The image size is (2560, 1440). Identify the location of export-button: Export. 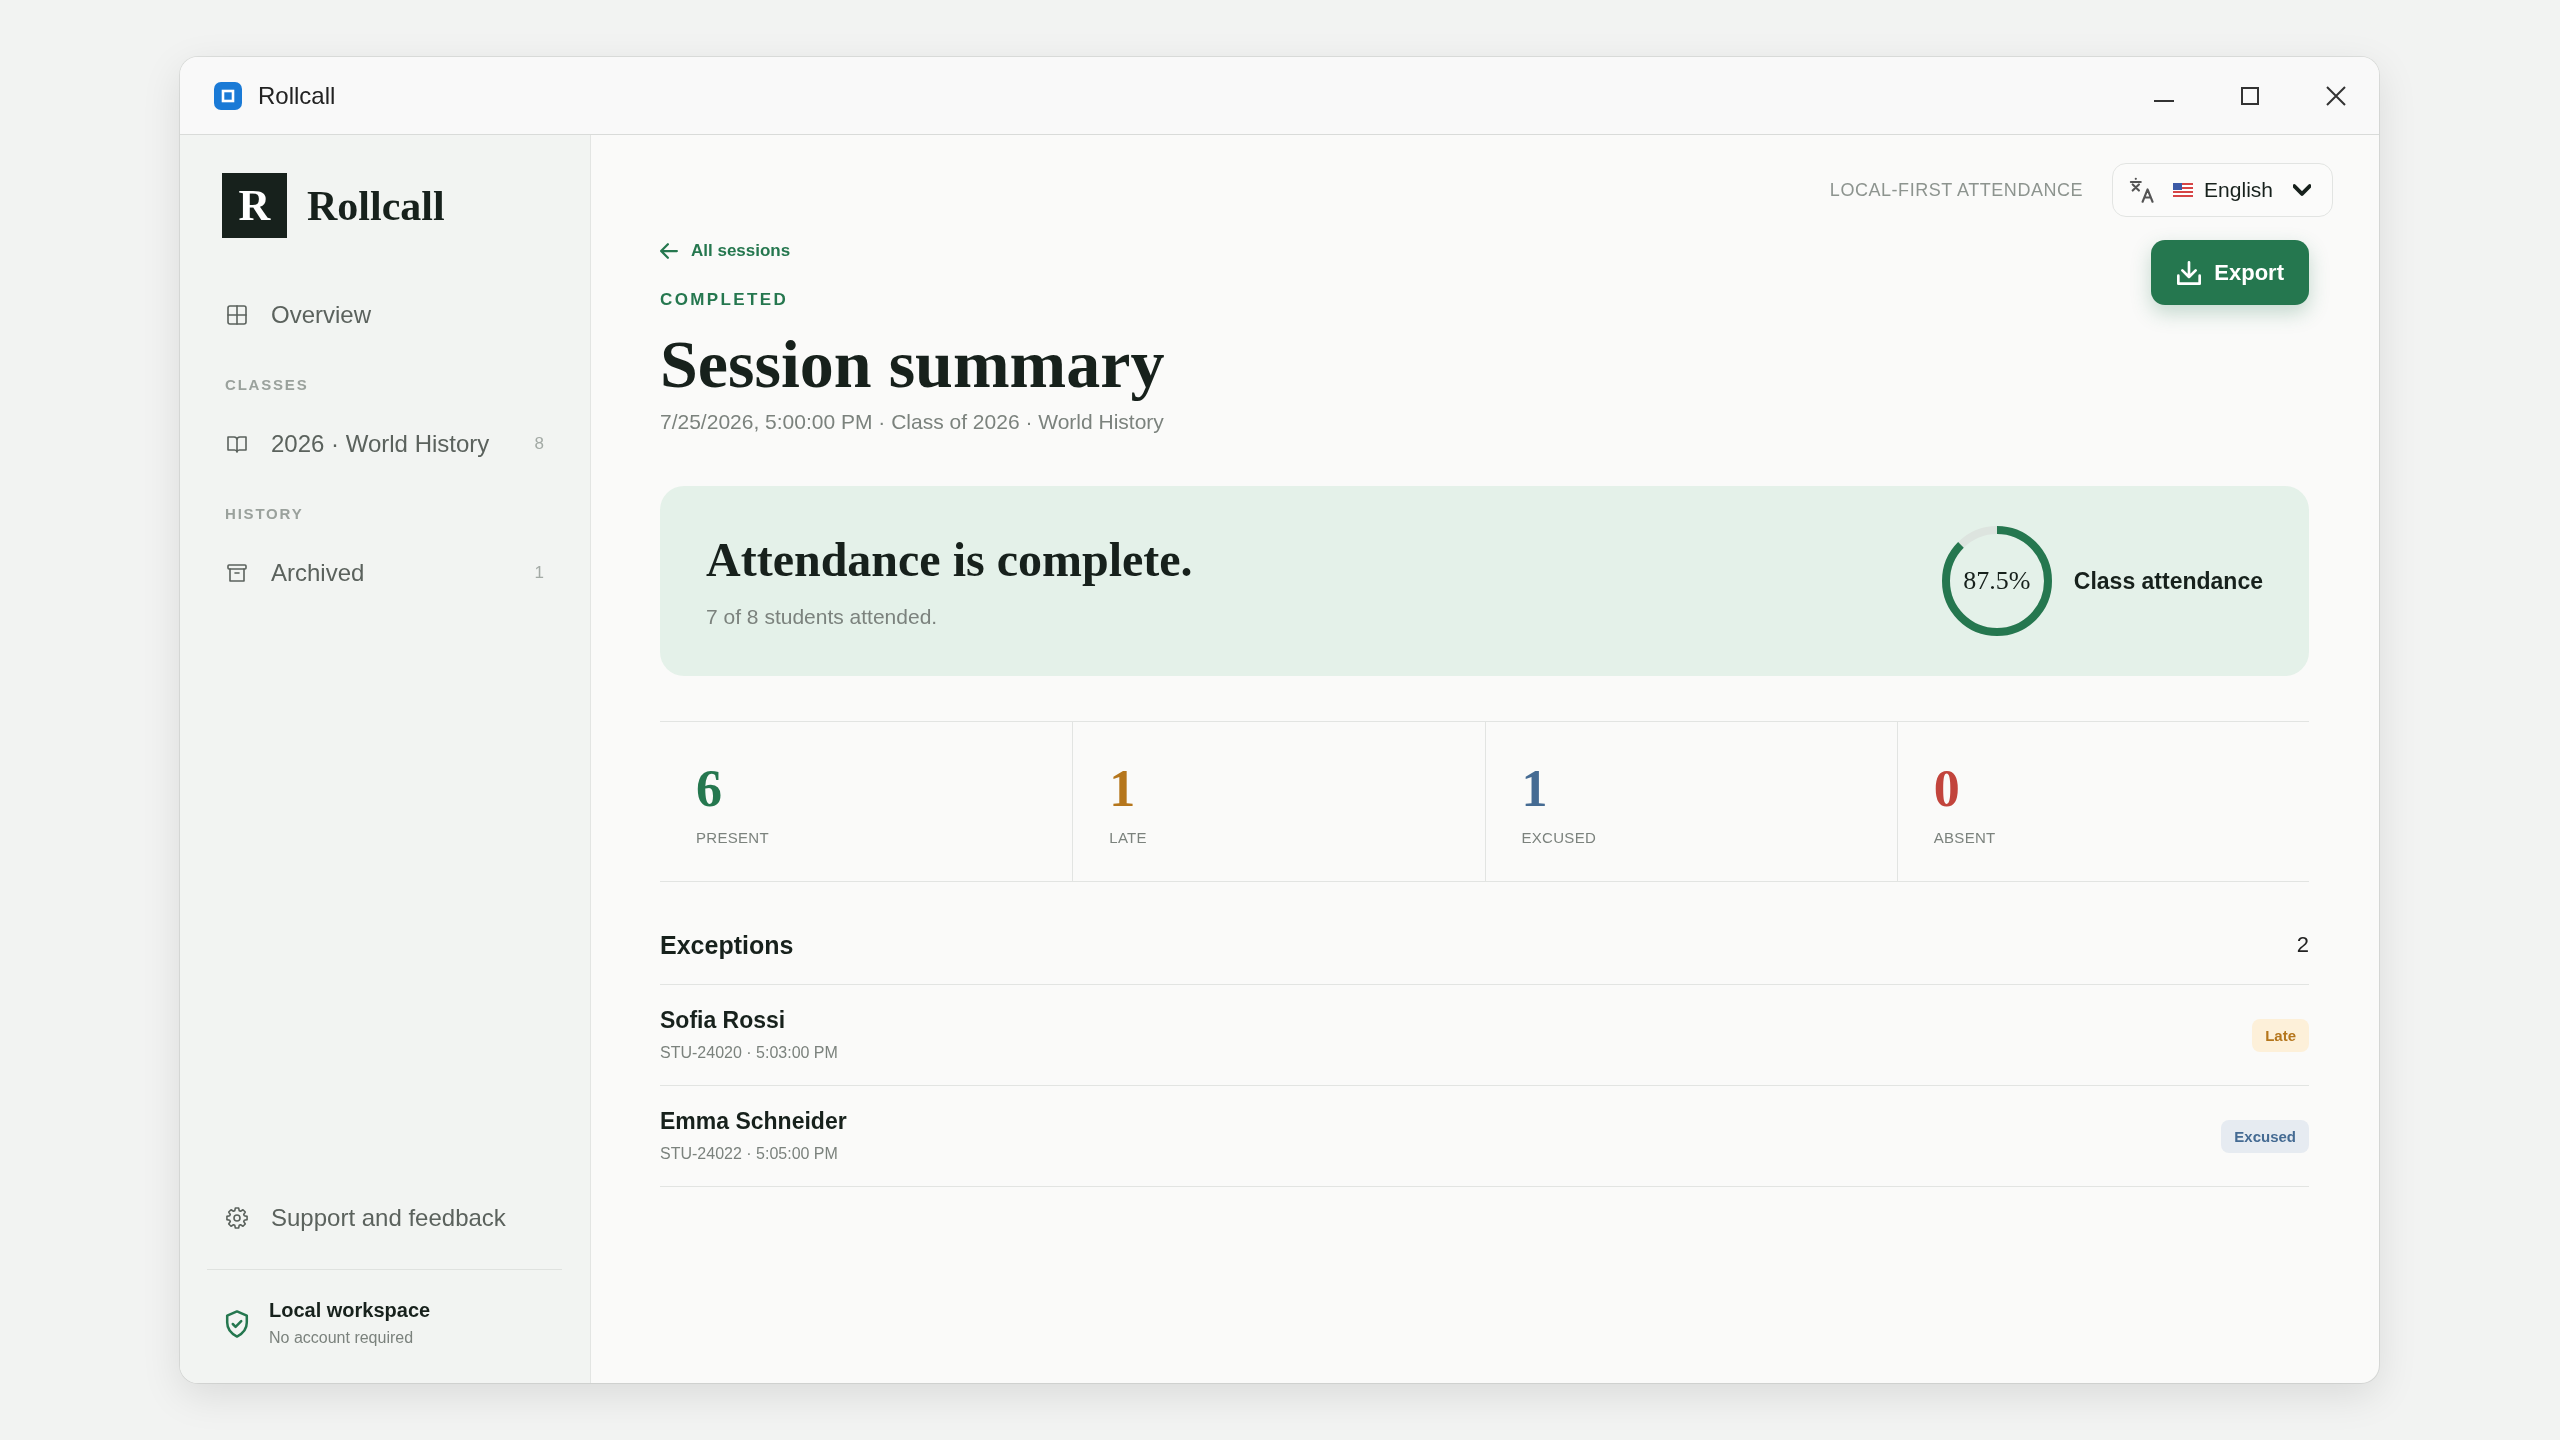
(2230, 272).